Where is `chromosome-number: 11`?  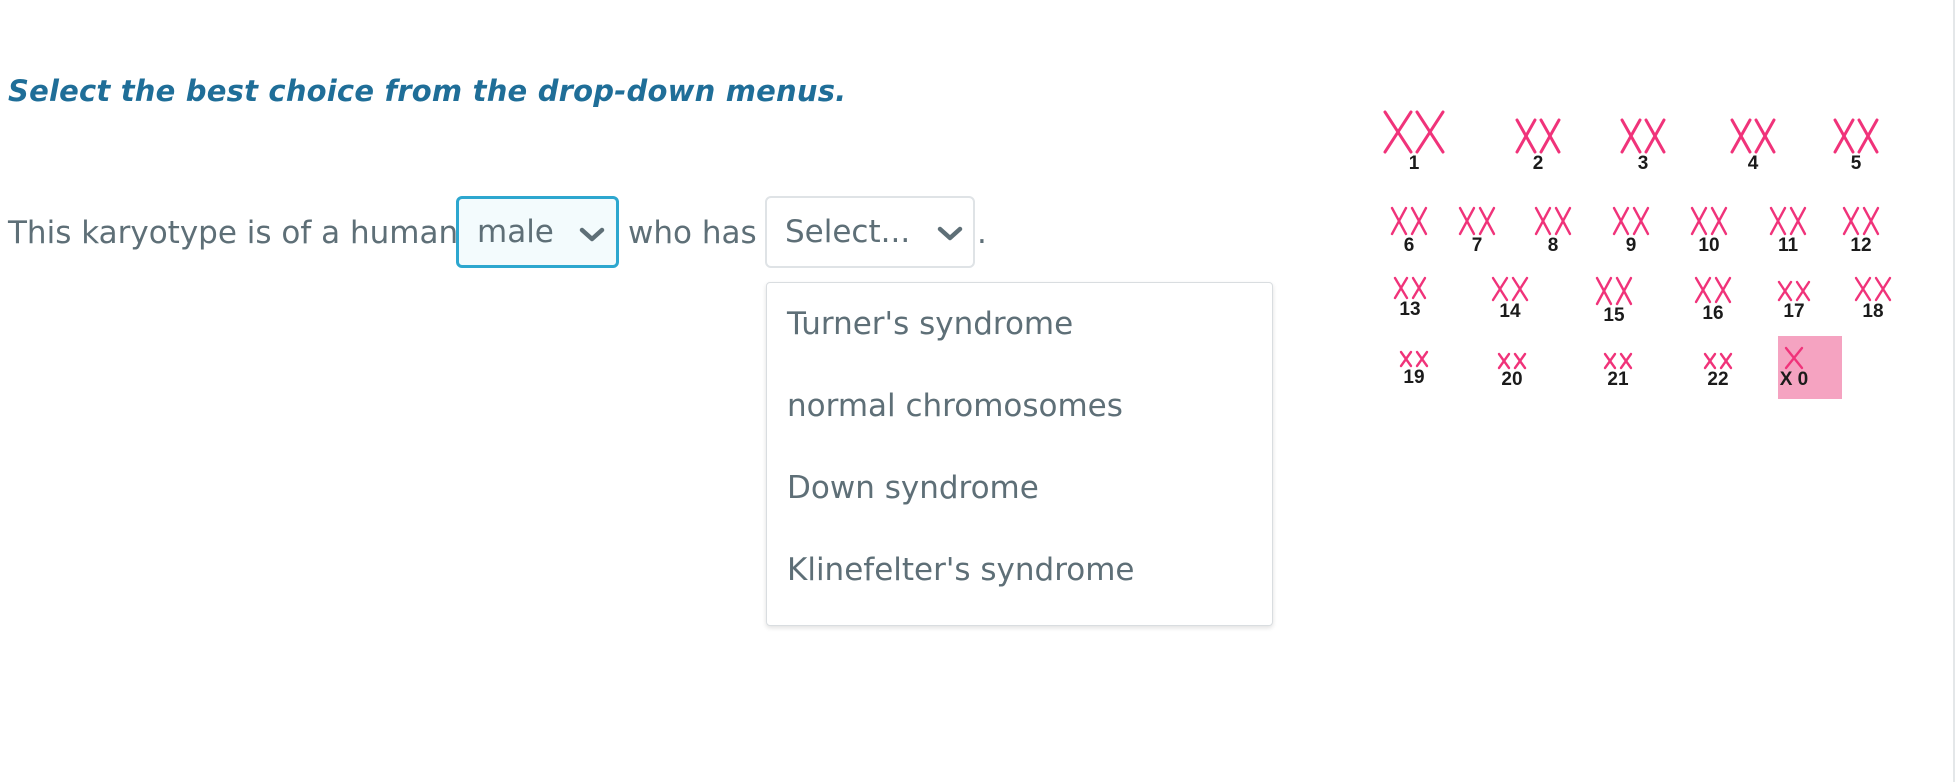 chromosome-number: 11 is located at coordinates (1788, 245).